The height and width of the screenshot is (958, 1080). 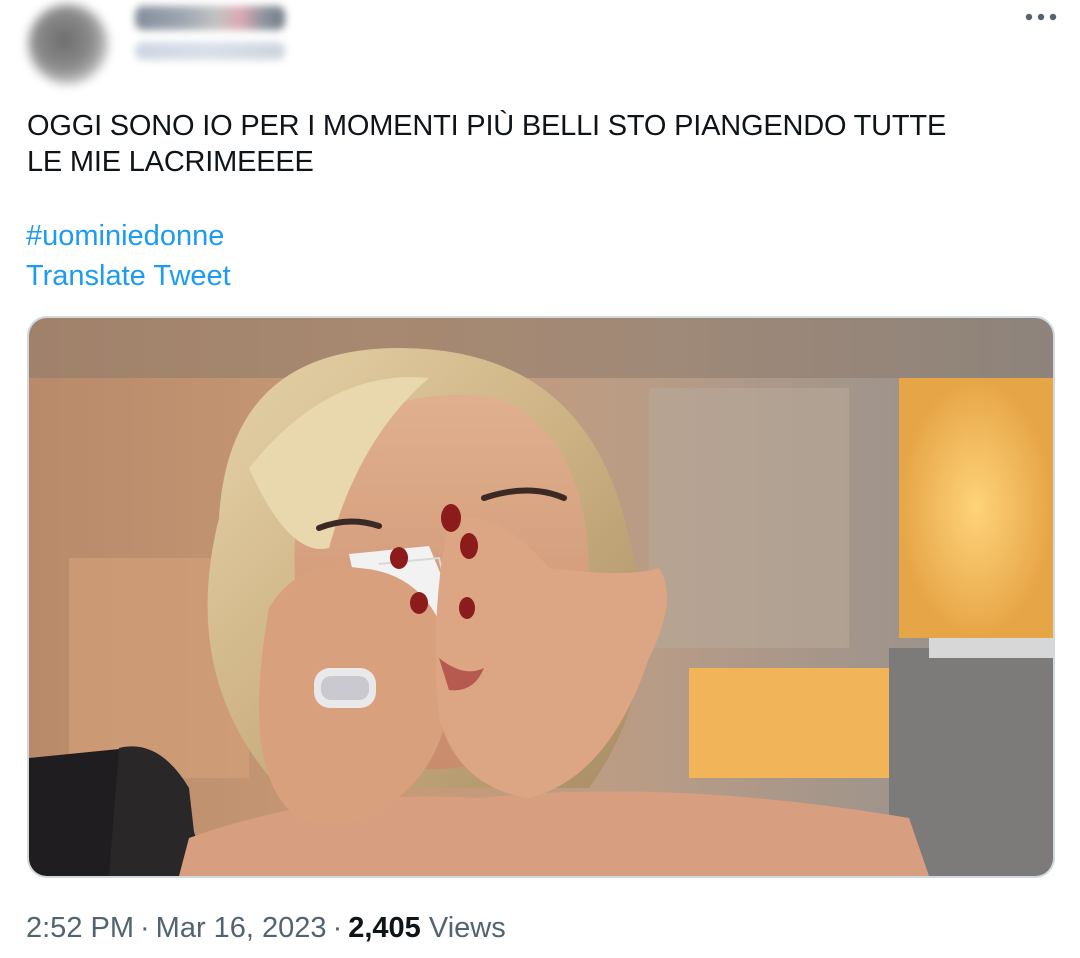 I want to click on ellipsis-icon, so click(x=1041, y=17).